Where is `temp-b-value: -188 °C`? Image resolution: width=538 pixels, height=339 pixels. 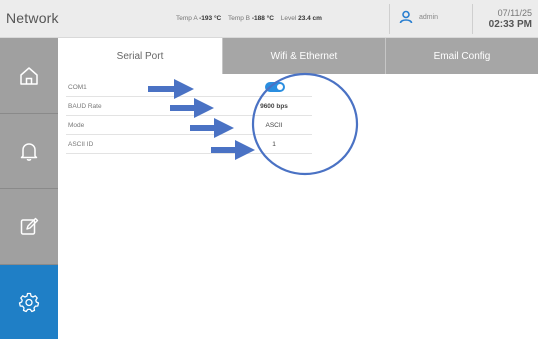 temp-b-value: -188 °C is located at coordinates (262, 18).